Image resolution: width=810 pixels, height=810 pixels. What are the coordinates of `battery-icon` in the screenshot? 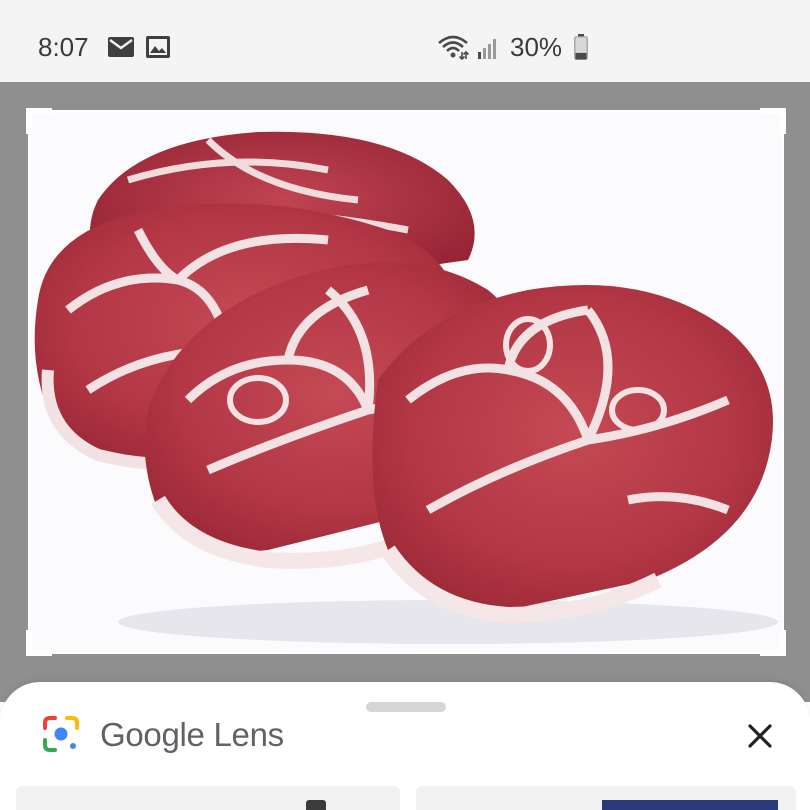 It's located at (581, 47).